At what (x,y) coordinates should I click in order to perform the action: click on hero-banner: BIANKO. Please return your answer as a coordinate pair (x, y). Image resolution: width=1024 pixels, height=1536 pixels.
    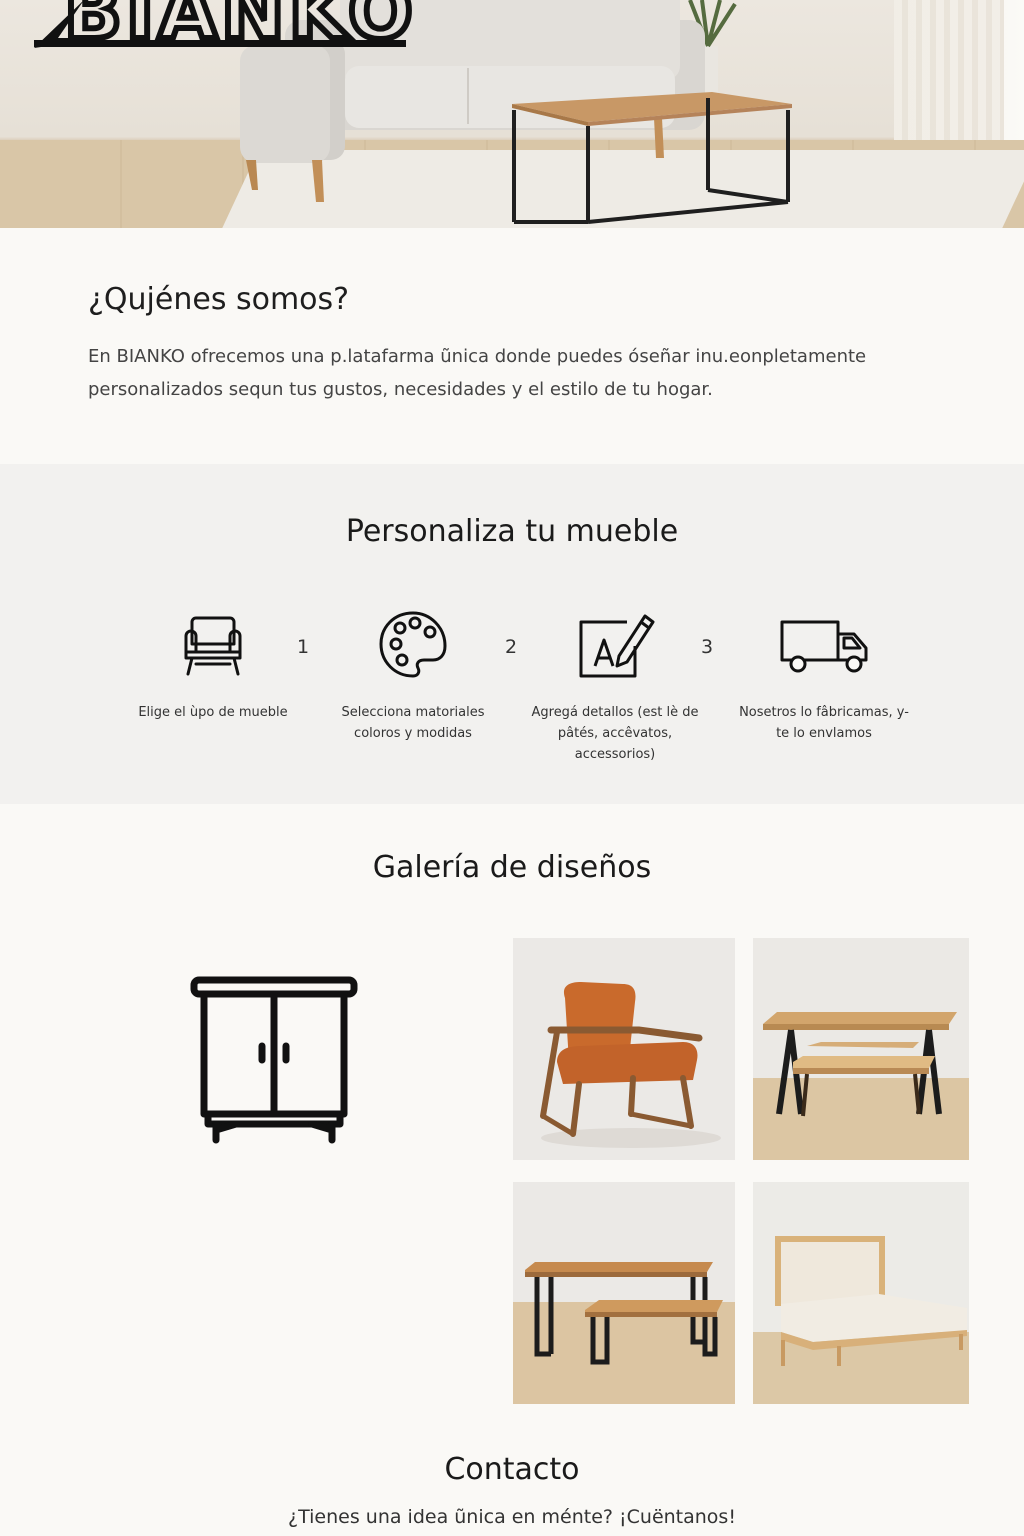
    Looking at the image, I should click on (512, 114).